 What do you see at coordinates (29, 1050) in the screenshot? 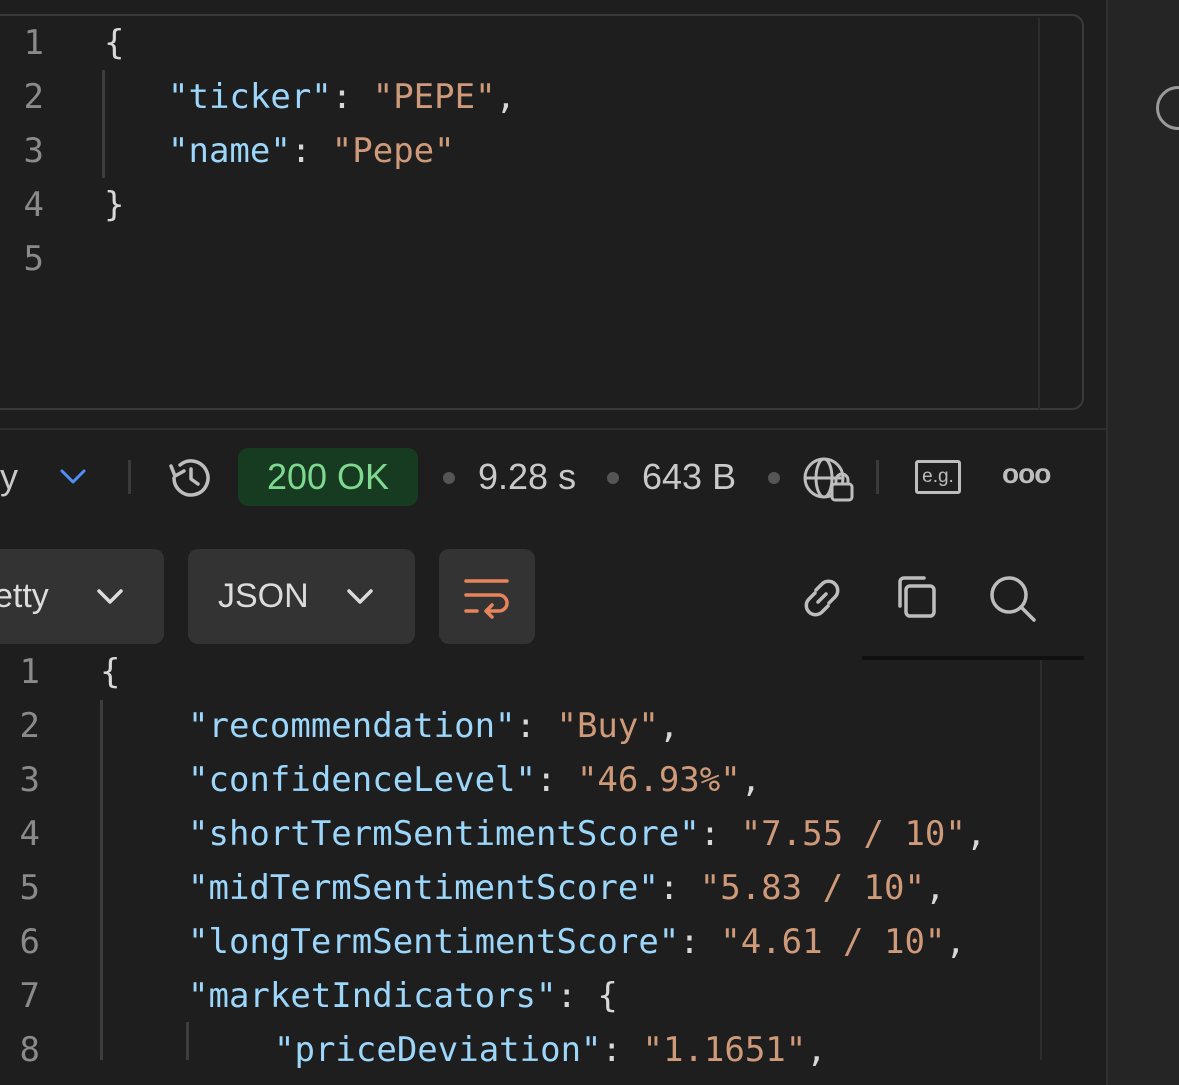
I see `line-number: 8` at bounding box center [29, 1050].